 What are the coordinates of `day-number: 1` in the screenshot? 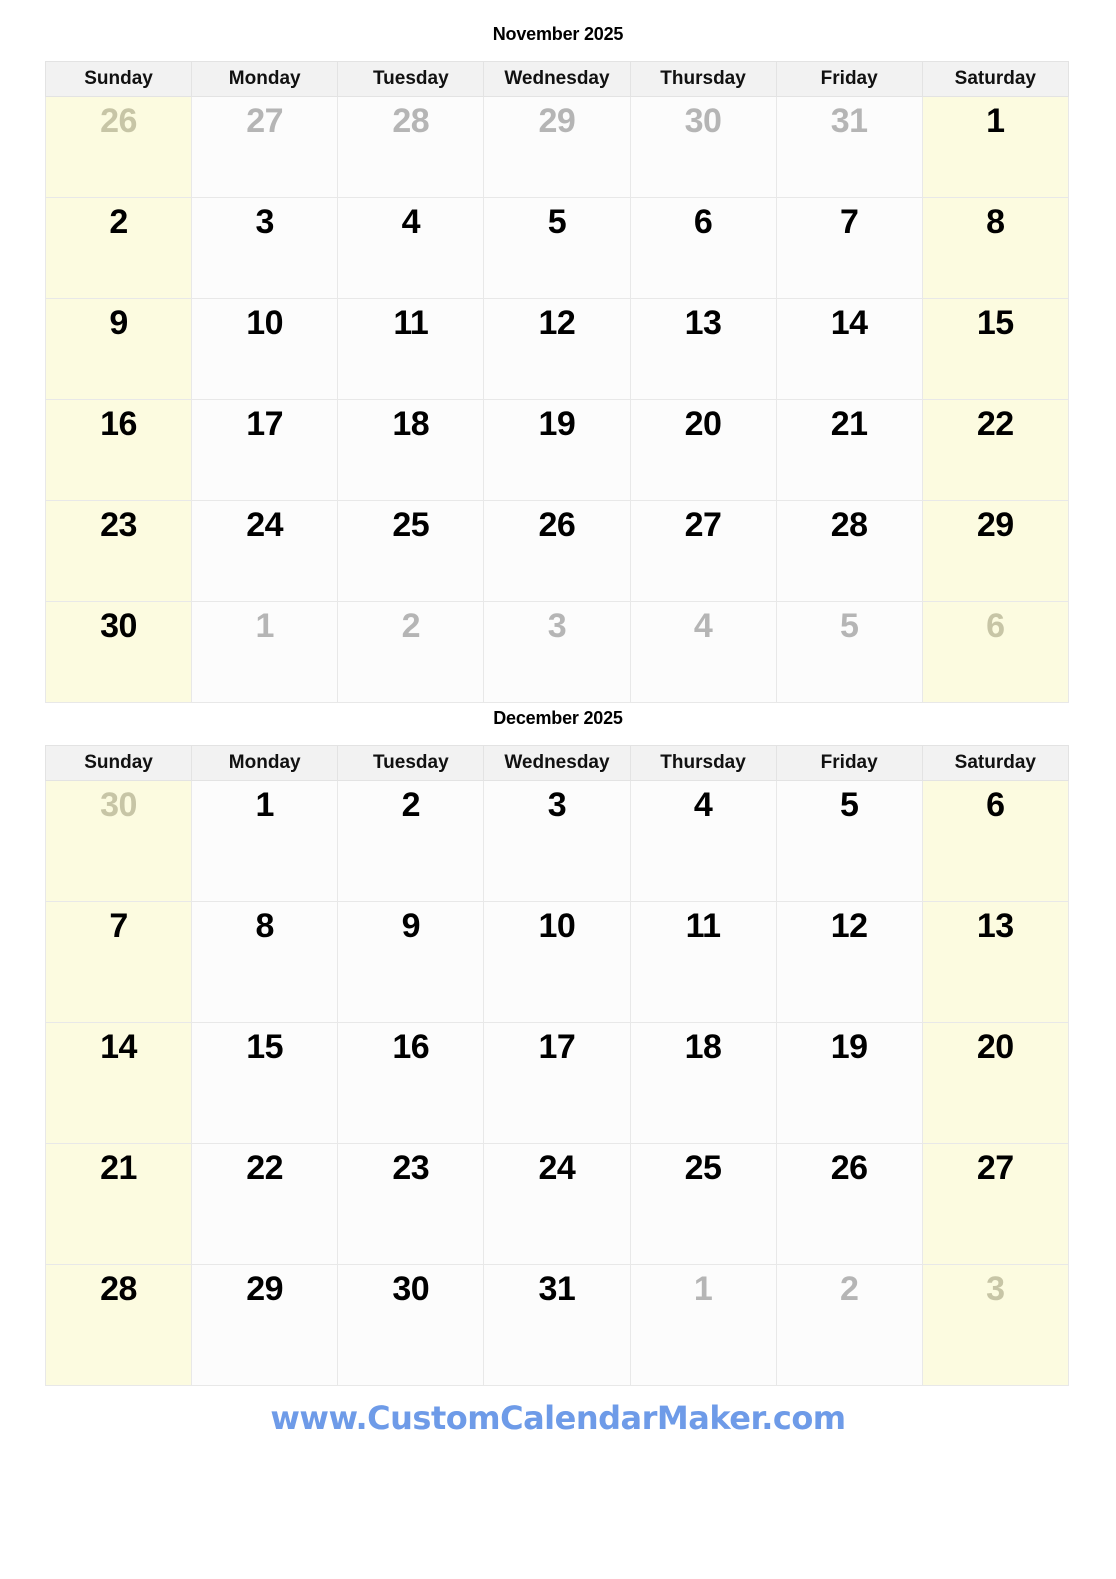 It's located at (703, 1289).